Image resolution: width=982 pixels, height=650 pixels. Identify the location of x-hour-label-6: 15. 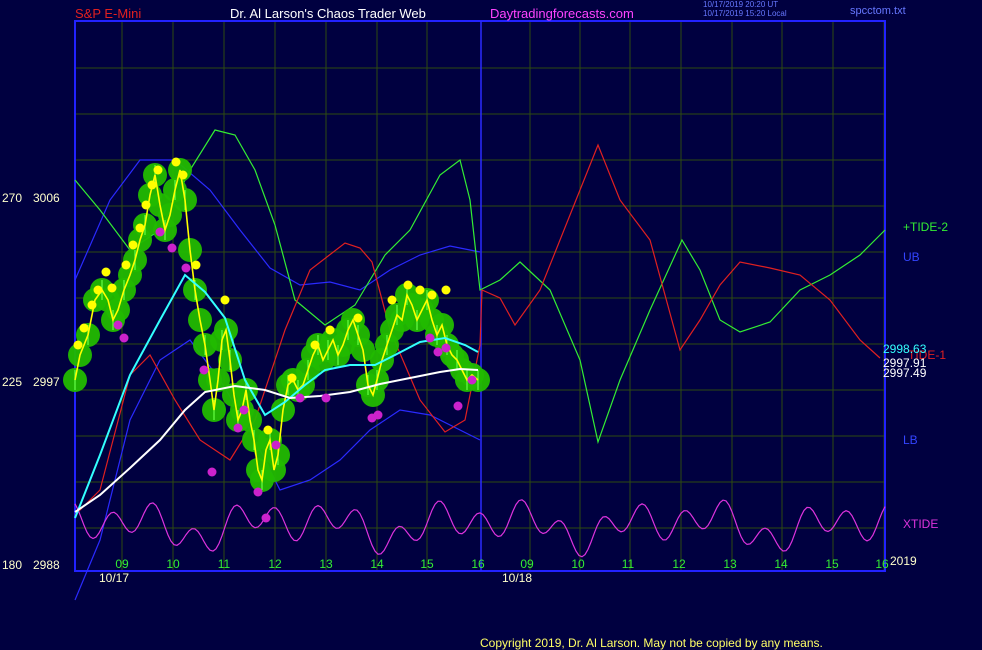
(427, 564).